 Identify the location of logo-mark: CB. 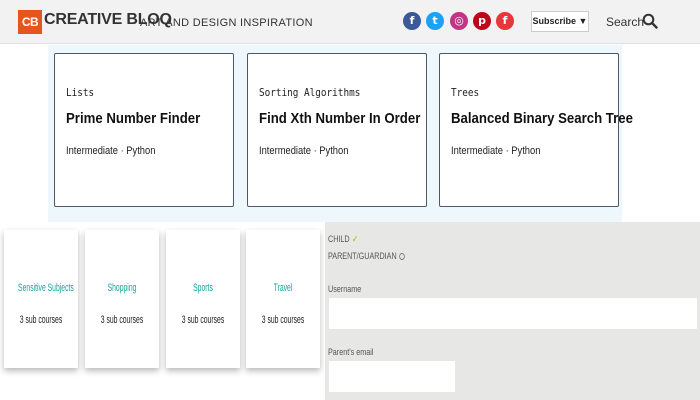
(30, 22).